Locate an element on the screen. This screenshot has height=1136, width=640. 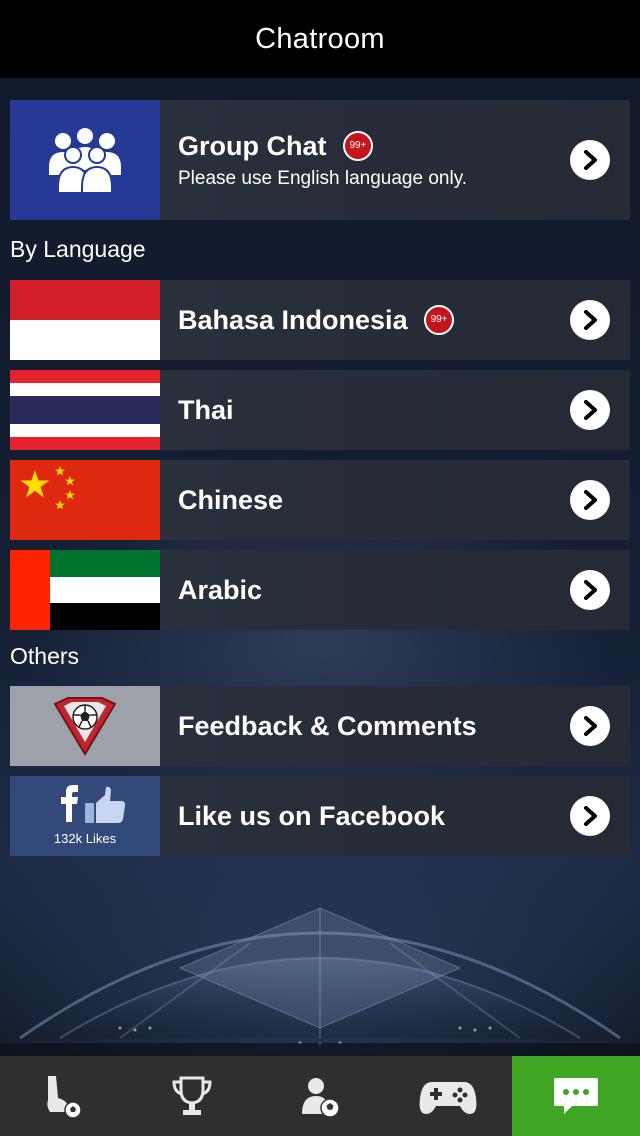
tab-bar is located at coordinates (320, 1096).